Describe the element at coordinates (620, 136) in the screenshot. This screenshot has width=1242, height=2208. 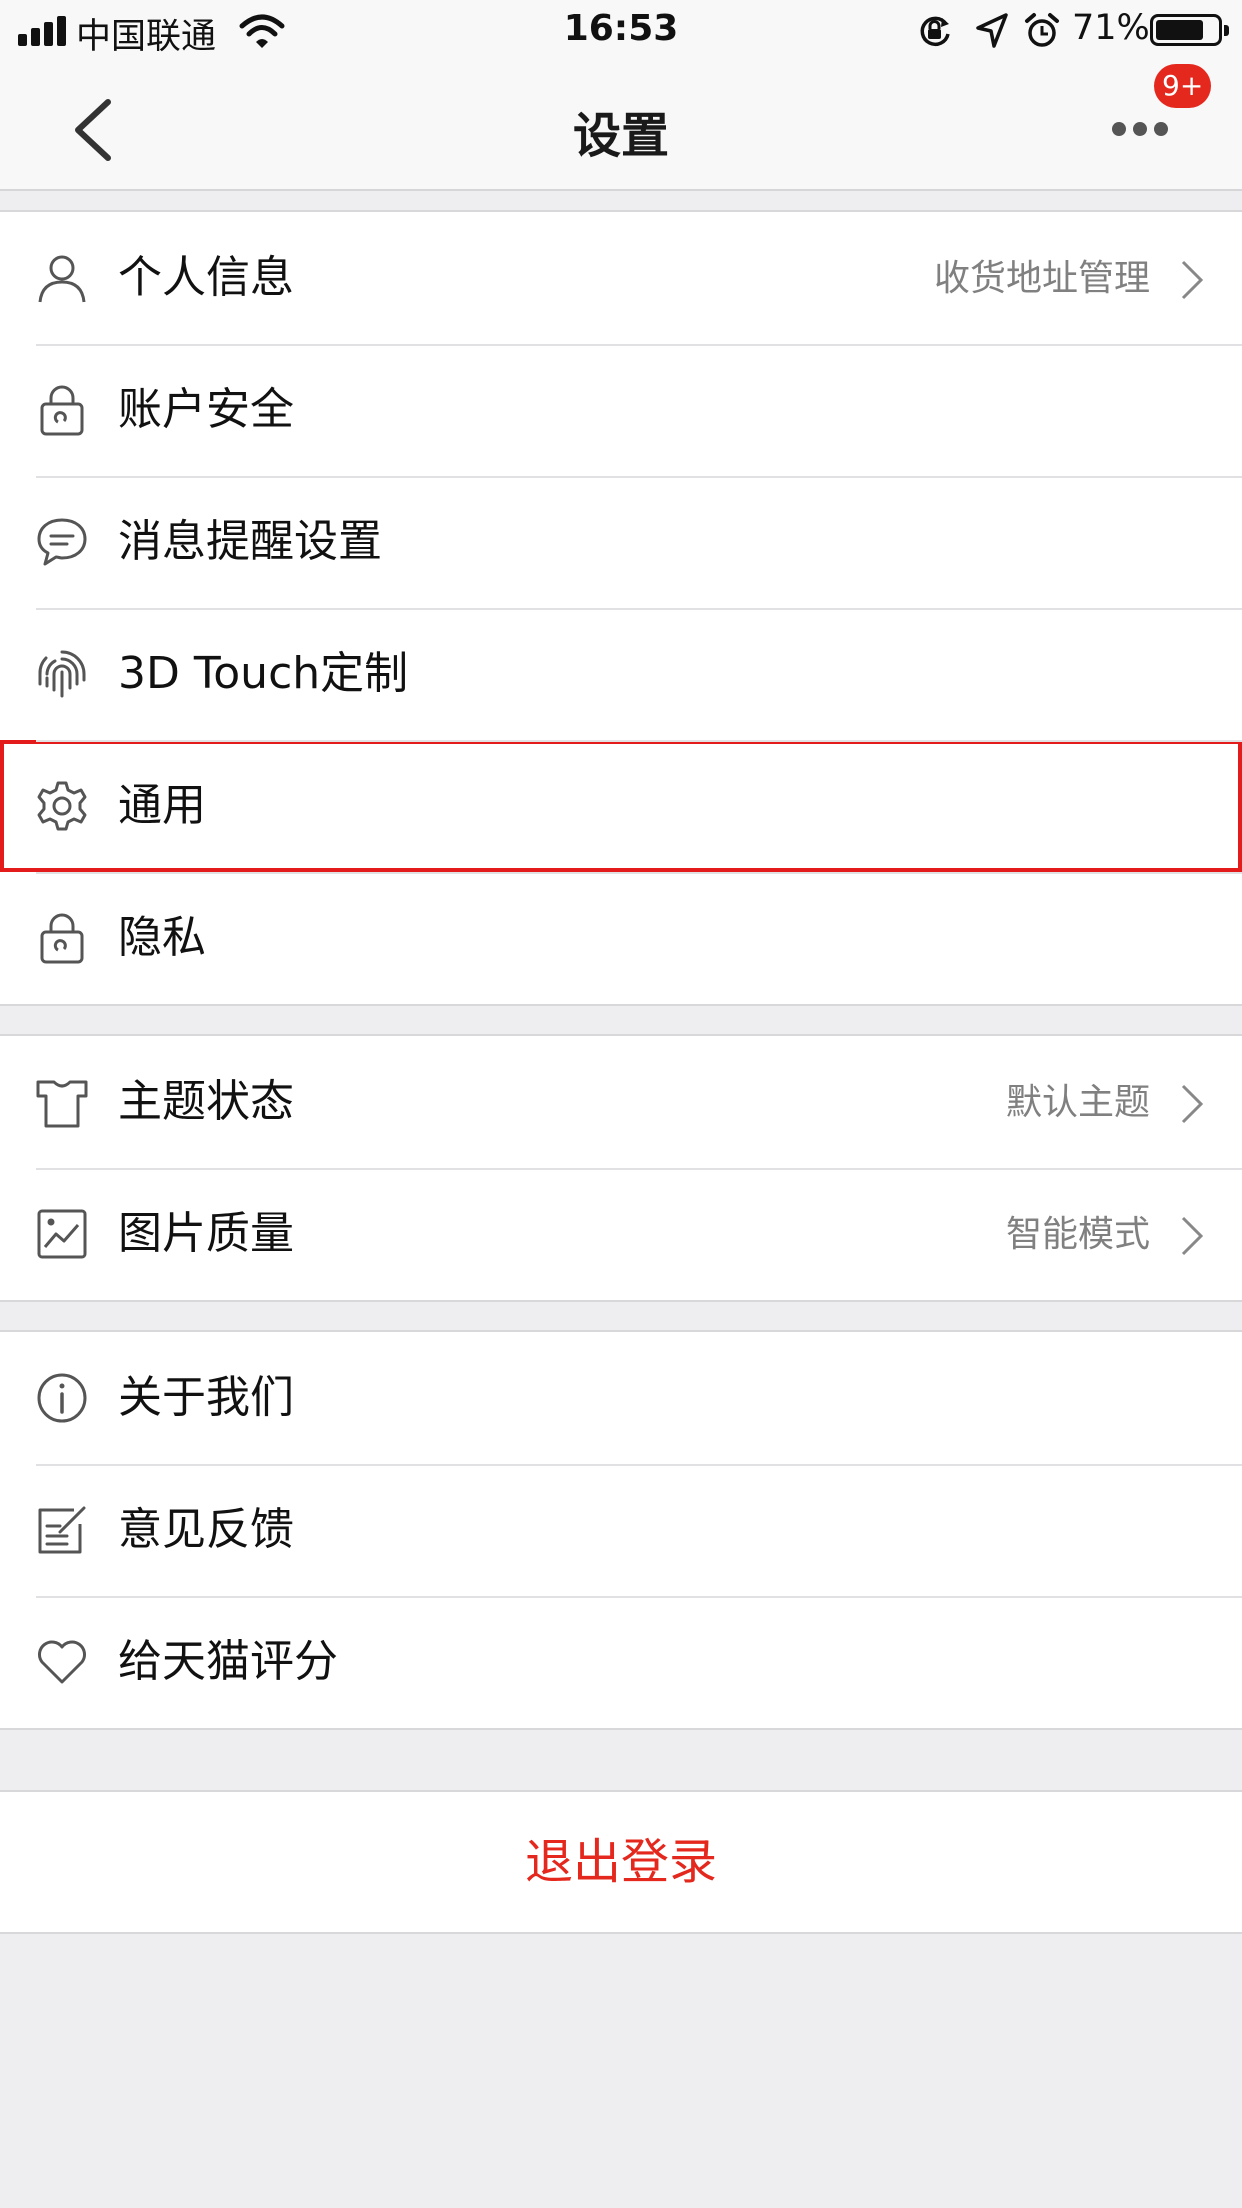
I see `page-title: 设置` at that location.